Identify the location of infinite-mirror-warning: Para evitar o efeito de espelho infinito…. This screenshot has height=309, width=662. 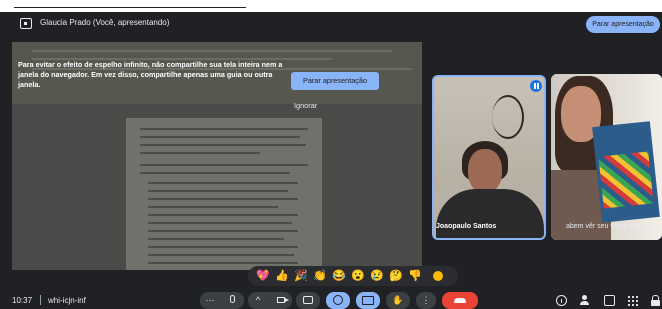
(150, 74).